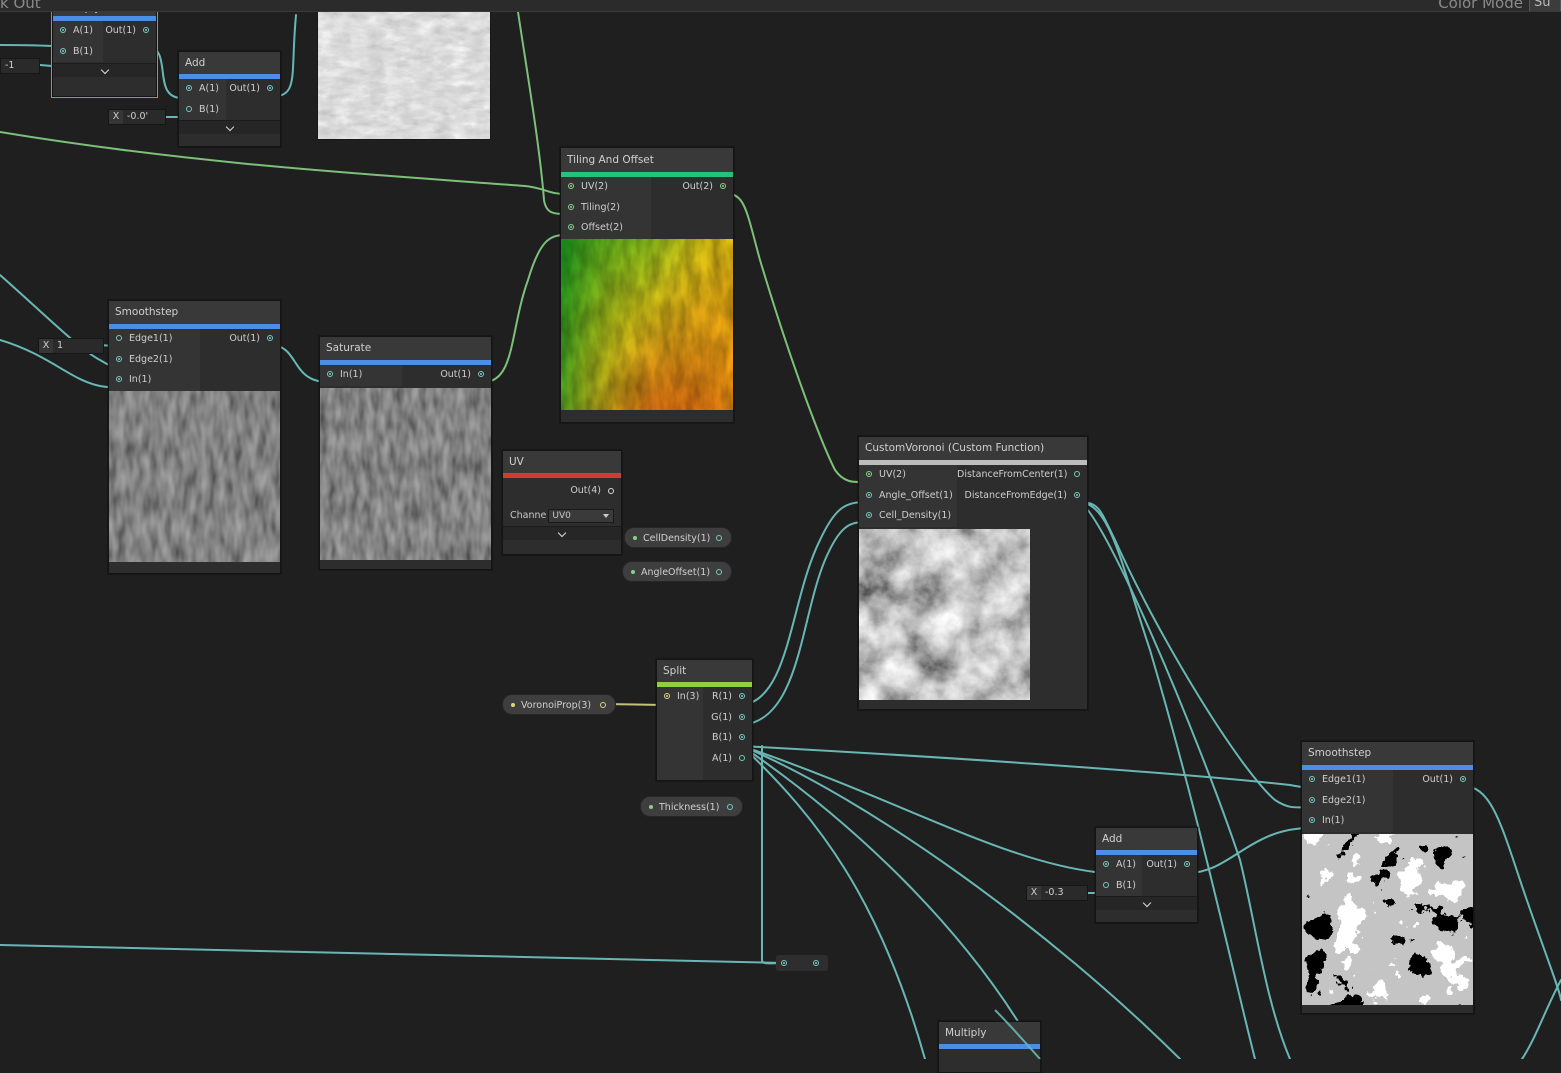 The image size is (1561, 1073). Describe the element at coordinates (405, 348) in the screenshot. I see `node-title: Saturate` at that location.